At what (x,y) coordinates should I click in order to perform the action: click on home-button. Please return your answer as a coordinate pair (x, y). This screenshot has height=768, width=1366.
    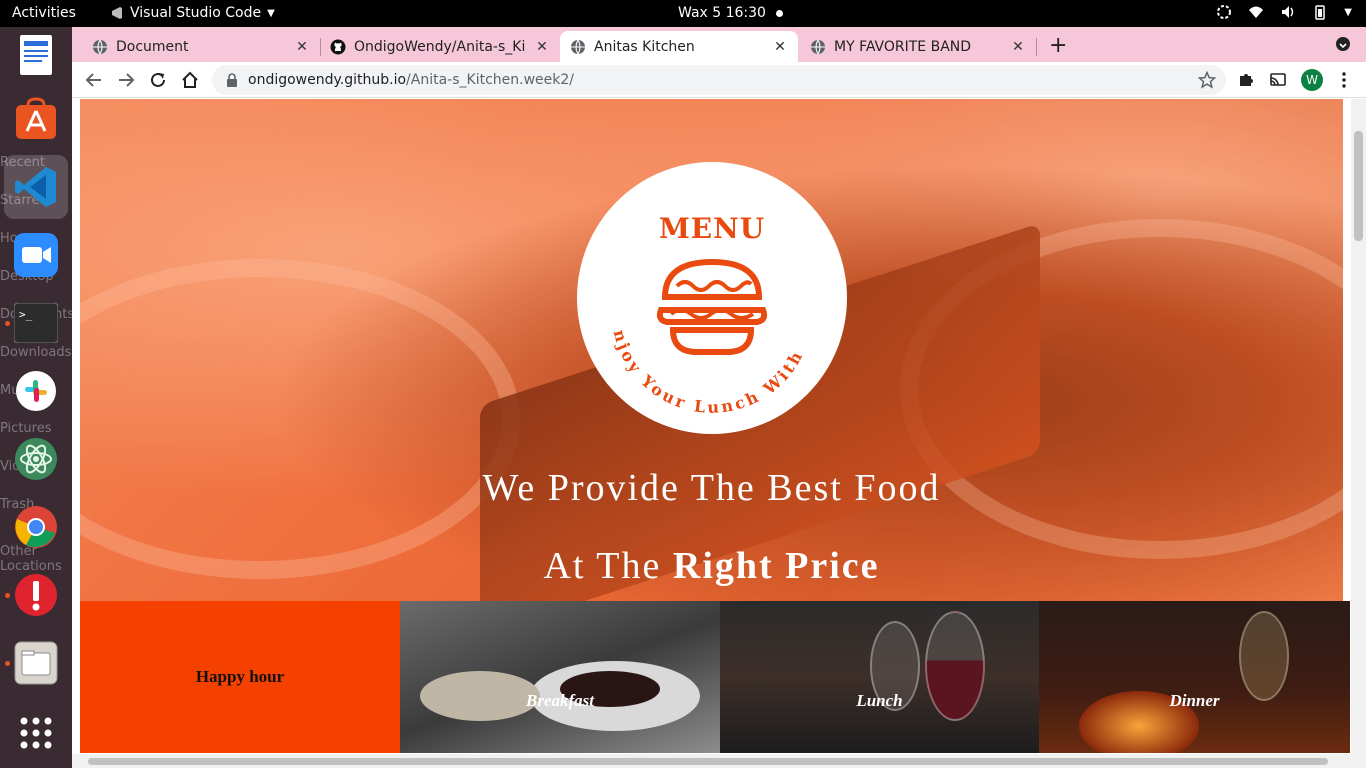
    Looking at the image, I should click on (190, 80).